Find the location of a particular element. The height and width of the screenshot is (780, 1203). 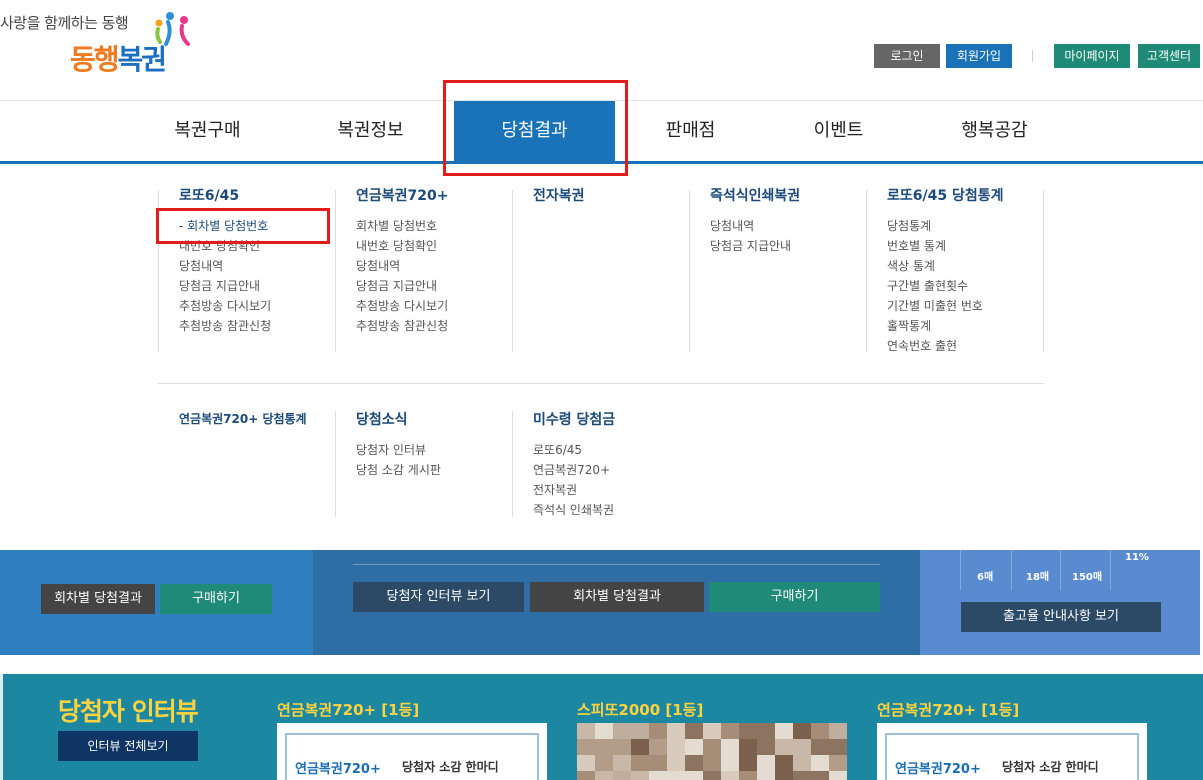

login-button: 로그인 is located at coordinates (907, 56).